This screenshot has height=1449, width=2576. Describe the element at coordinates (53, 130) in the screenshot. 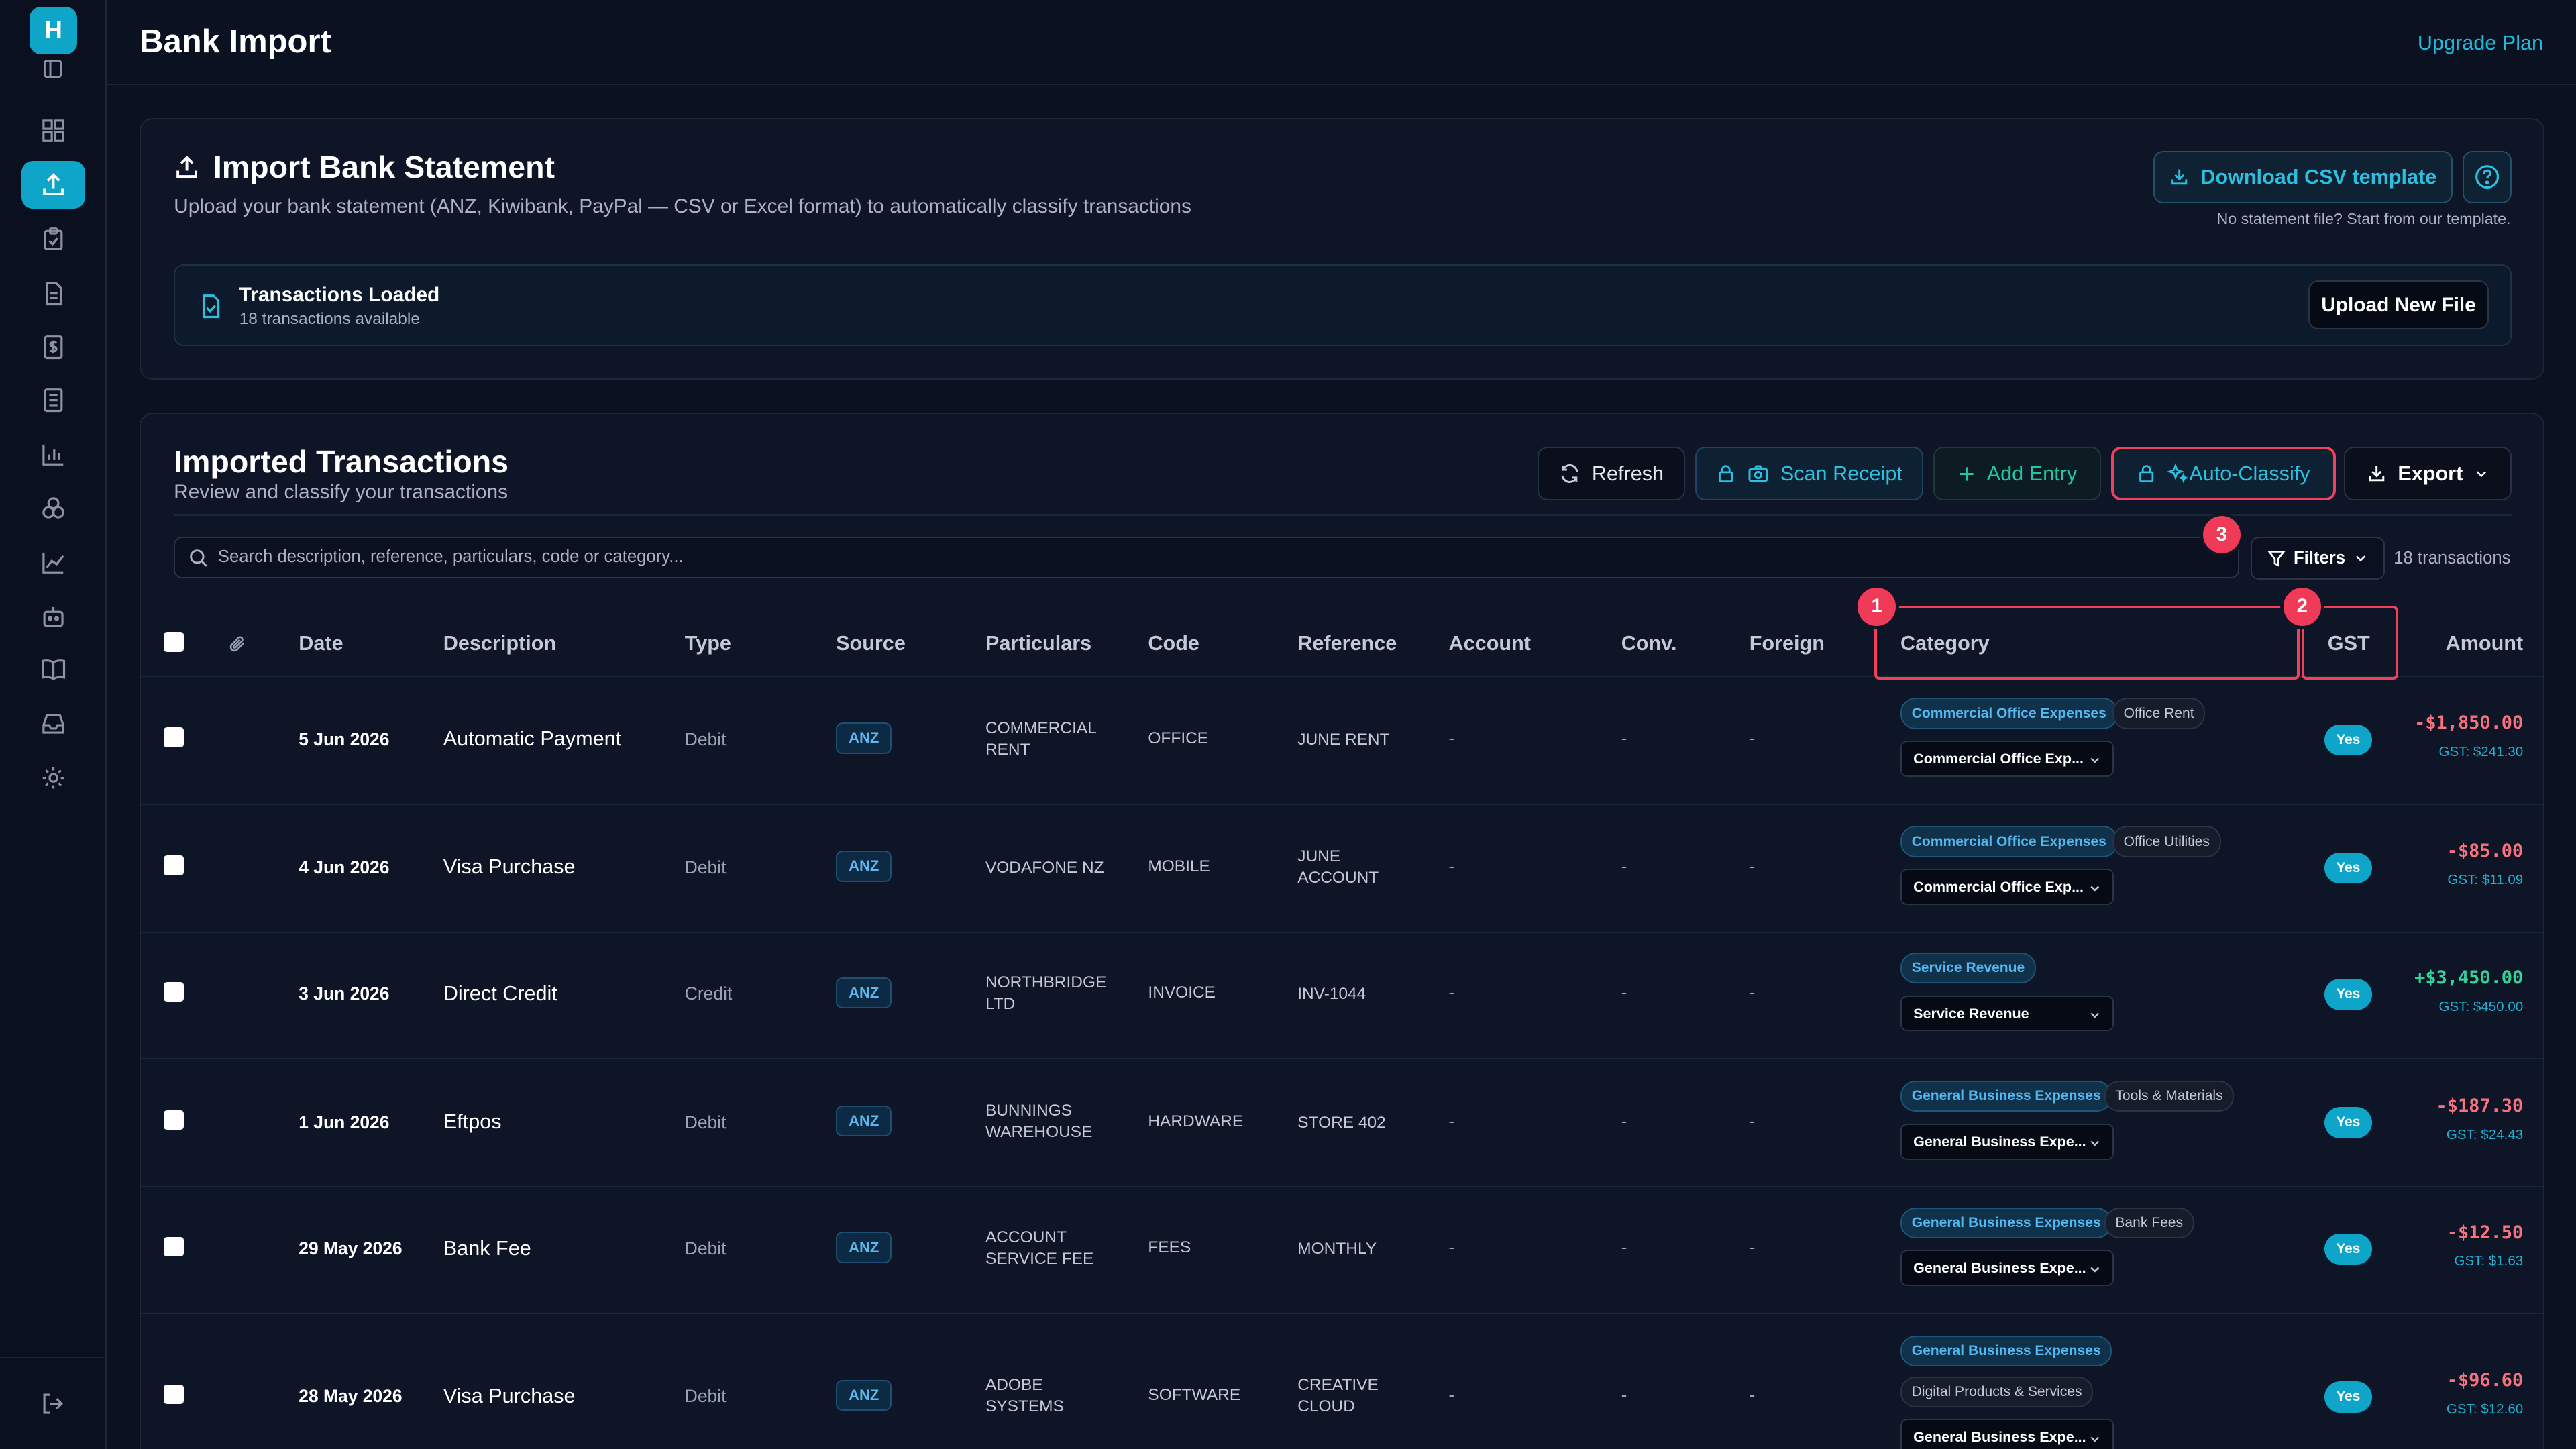

I see `nav-dashboard` at that location.